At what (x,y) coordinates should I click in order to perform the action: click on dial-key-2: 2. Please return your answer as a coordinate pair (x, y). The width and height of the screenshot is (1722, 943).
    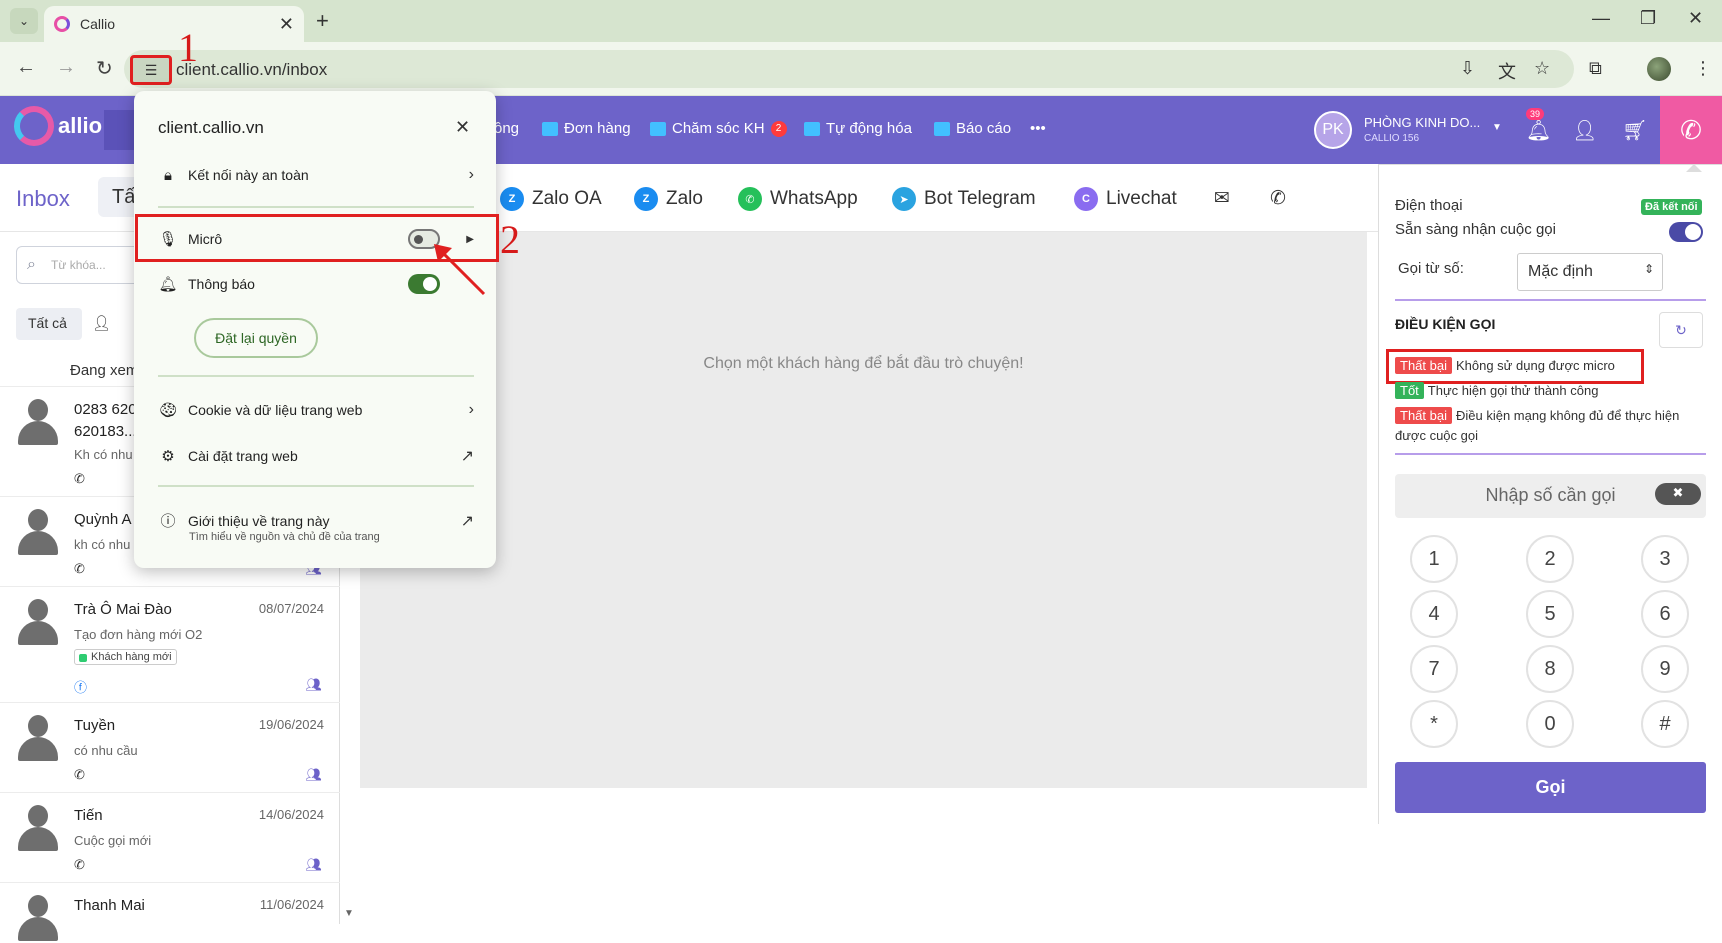
    Looking at the image, I should click on (1550, 559).